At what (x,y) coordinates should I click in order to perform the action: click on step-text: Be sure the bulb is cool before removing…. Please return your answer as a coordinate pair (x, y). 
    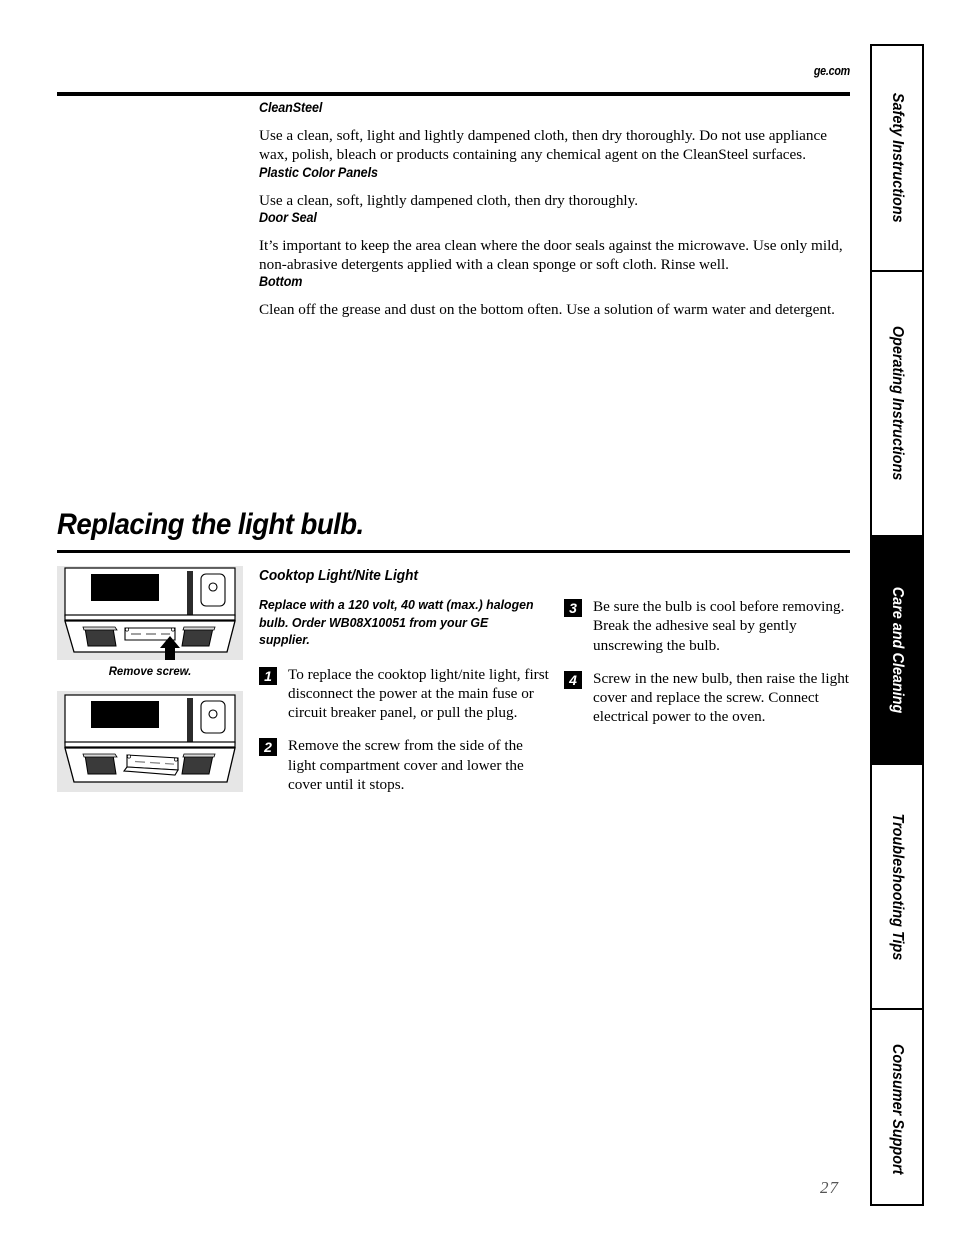
    Looking at the image, I should click on (719, 626).